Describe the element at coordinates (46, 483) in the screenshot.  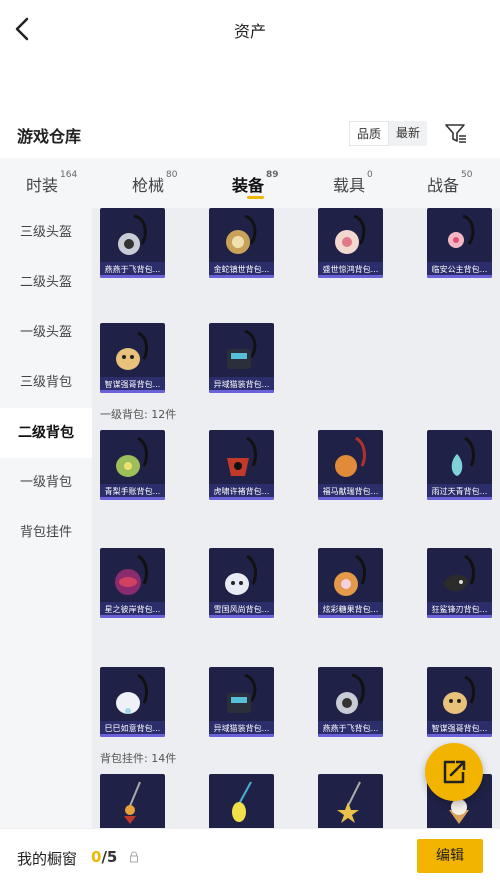
I see `sidebar-item-level1-backpack: 一级背包` at that location.